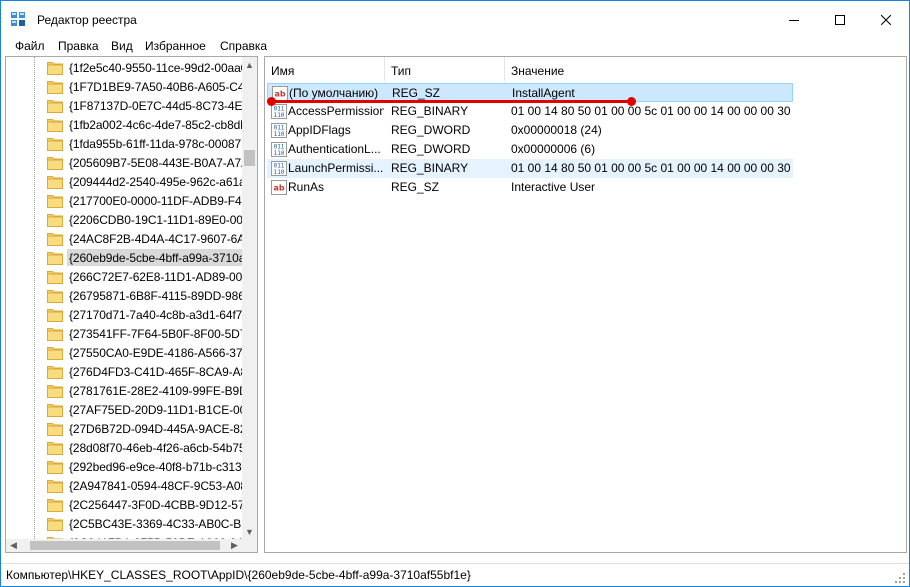  Describe the element at coordinates (249, 545) in the screenshot. I see `scroll-corner` at that location.